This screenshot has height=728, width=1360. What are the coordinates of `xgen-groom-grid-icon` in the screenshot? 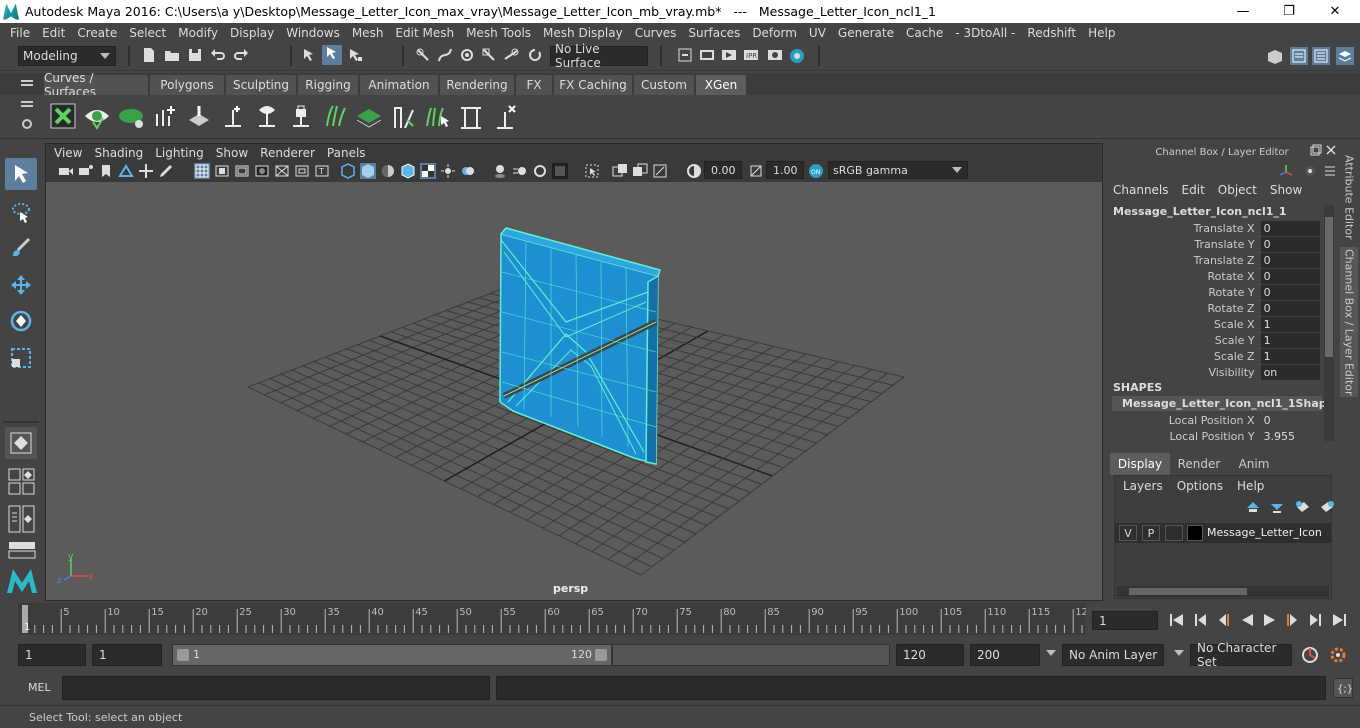 It's located at (369, 116).